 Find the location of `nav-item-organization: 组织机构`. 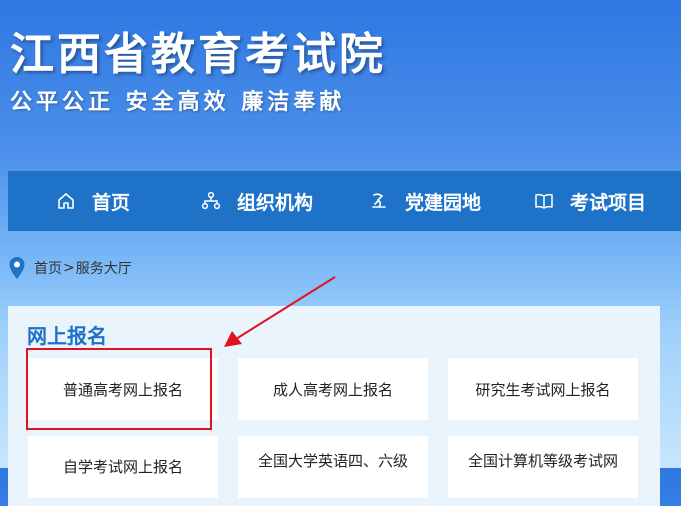

nav-item-organization: 组织机构 is located at coordinates (257, 201).